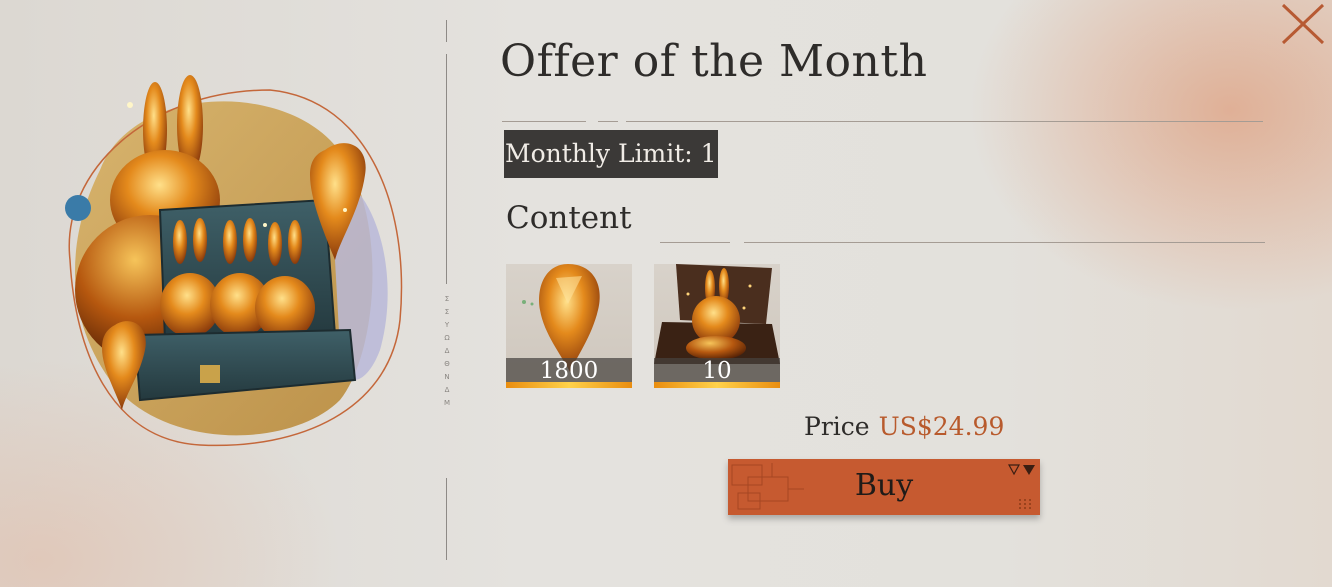 The image size is (1332, 587). Describe the element at coordinates (569, 326) in the screenshot. I see `reward-item-crystal: 1800` at that location.